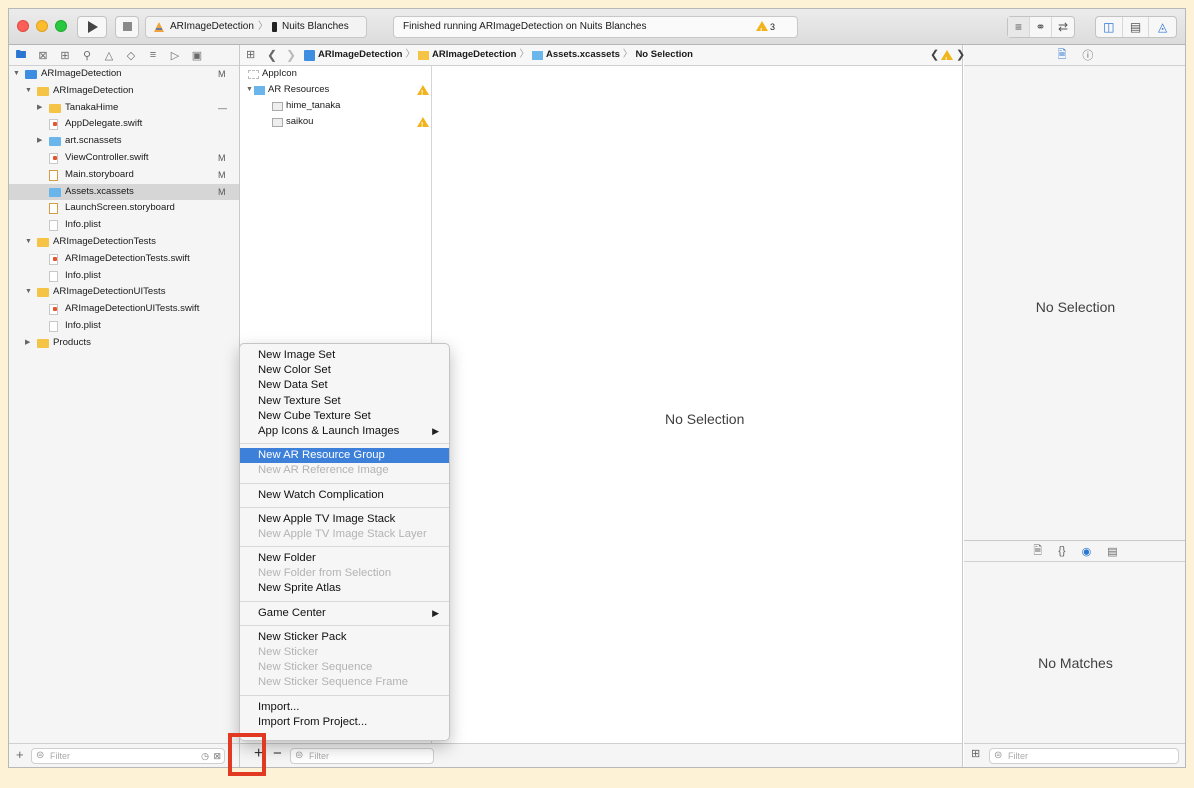 The height and width of the screenshot is (788, 1194). Describe the element at coordinates (217, 756) in the screenshot. I see `source-control-filter-icon: ⊠` at that location.